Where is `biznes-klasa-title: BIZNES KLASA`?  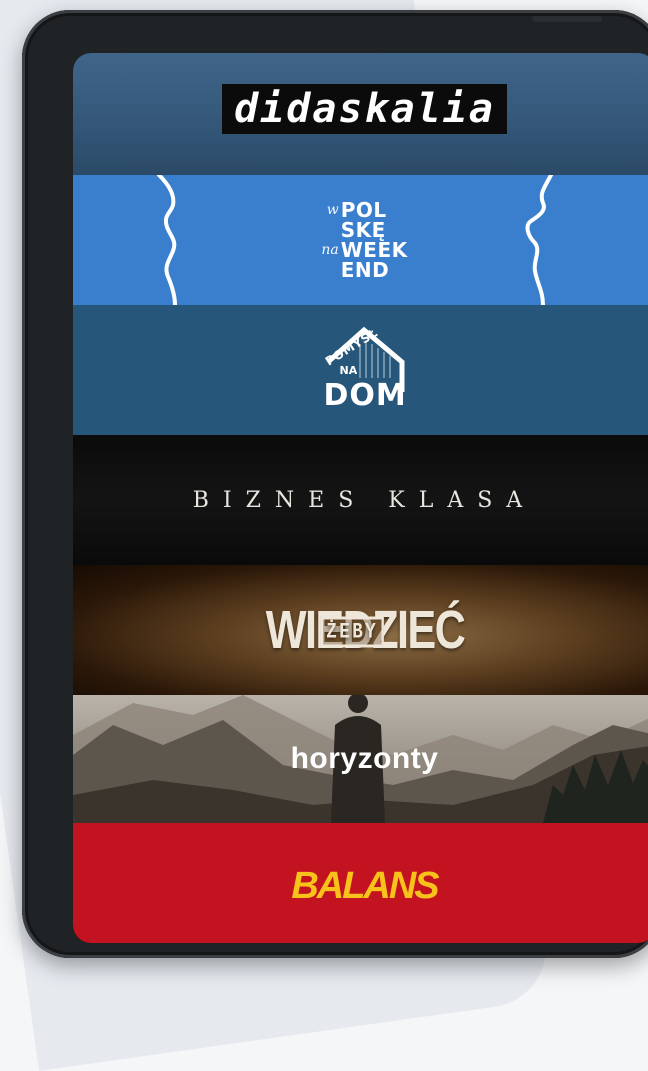
biznes-klasa-title: BIZNES KLASA is located at coordinates (364, 500).